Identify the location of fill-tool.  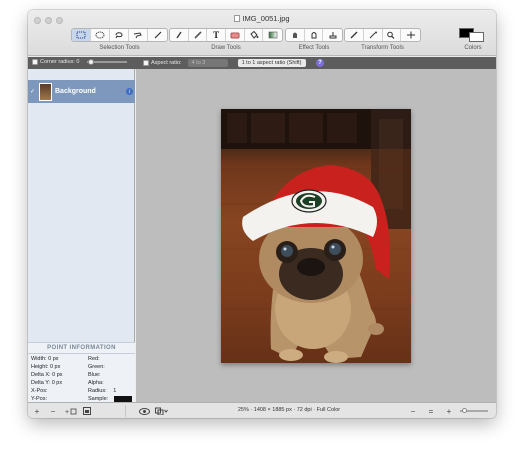
(254, 35).